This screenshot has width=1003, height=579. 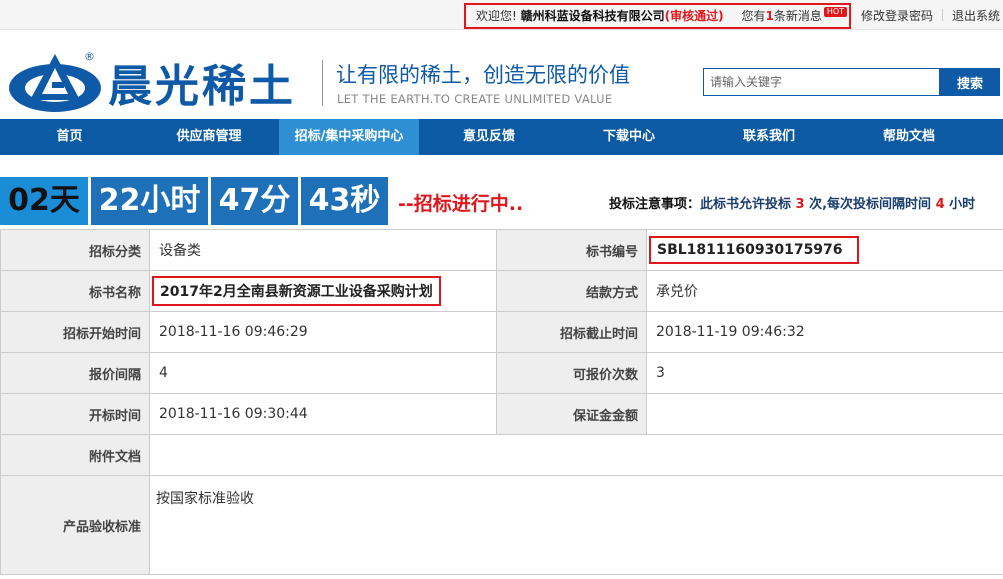 I want to click on change-password-link: 修改登录密码, so click(x=897, y=15).